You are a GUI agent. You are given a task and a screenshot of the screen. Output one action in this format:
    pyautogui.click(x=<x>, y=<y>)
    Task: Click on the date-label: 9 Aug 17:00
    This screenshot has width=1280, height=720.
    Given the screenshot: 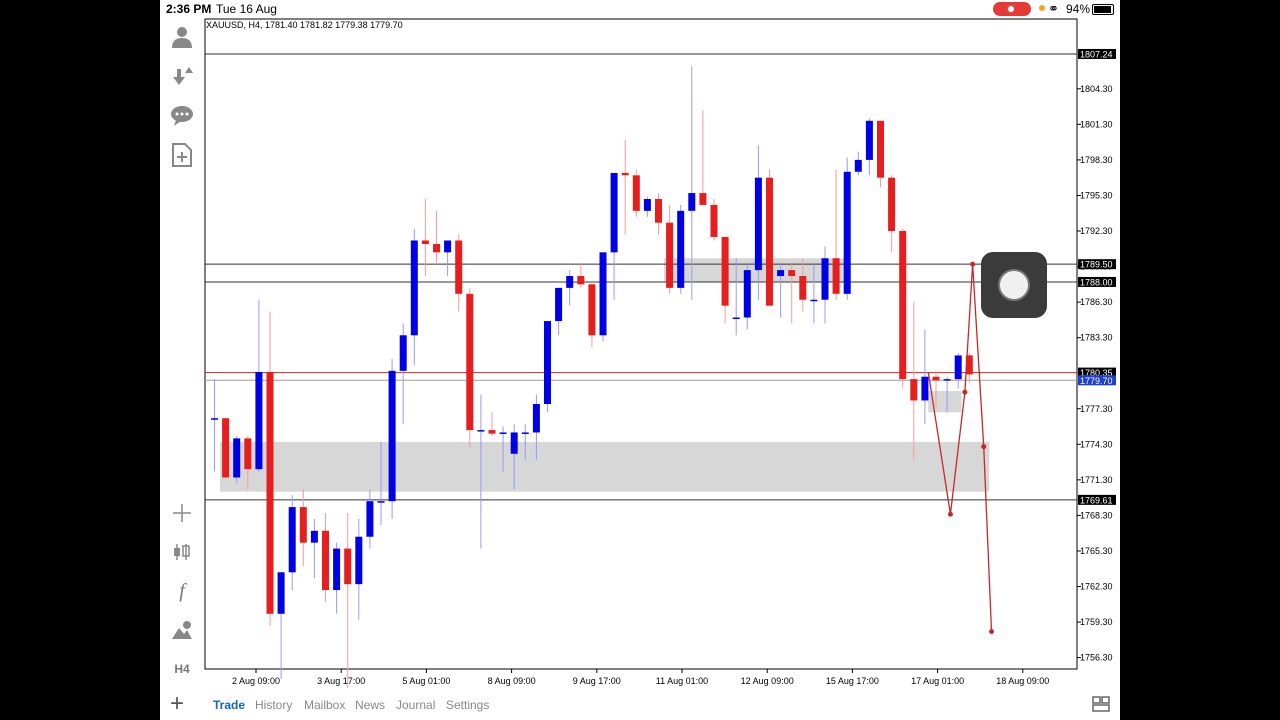 What is the action you would take?
    pyautogui.click(x=597, y=681)
    